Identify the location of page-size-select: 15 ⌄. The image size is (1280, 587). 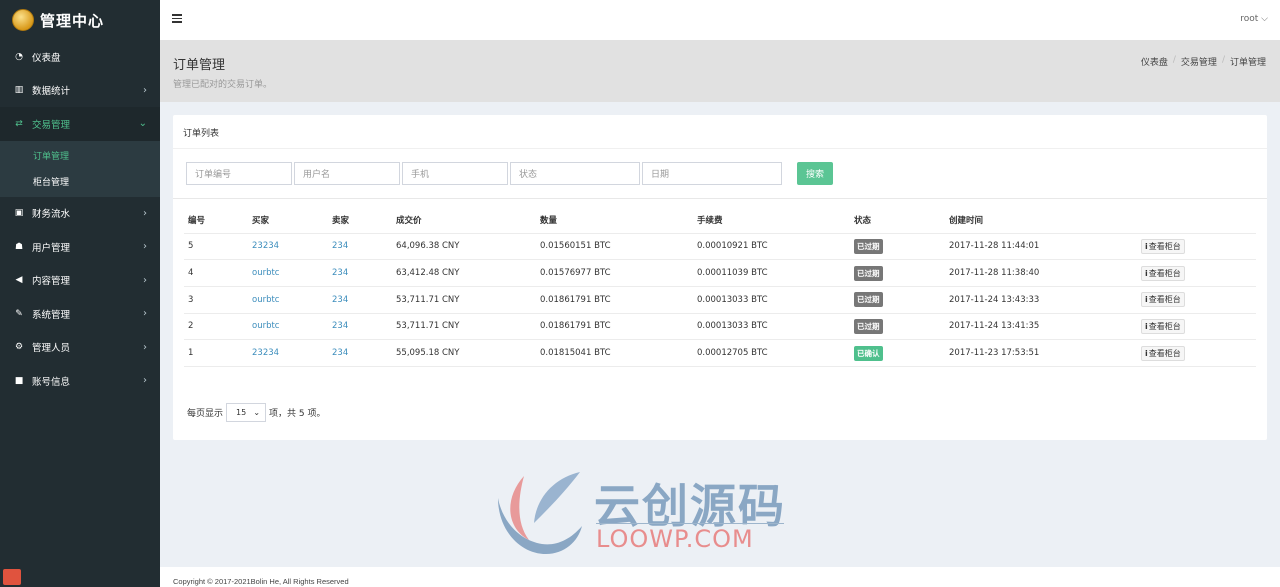
(246, 412).